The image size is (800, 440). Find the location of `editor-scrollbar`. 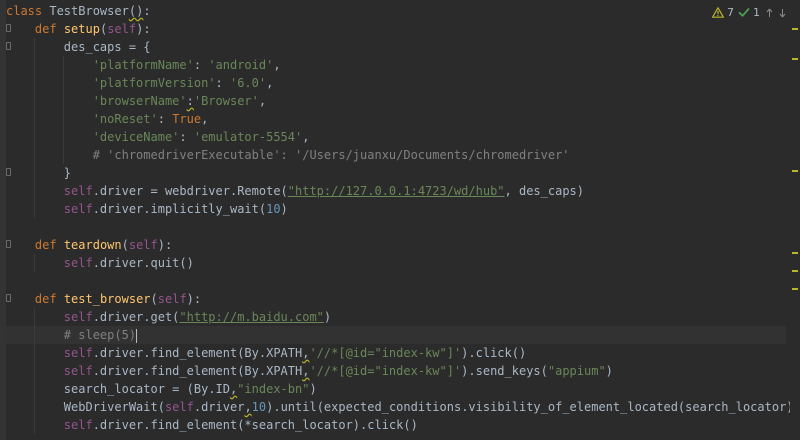

editor-scrollbar is located at coordinates (795, 220).